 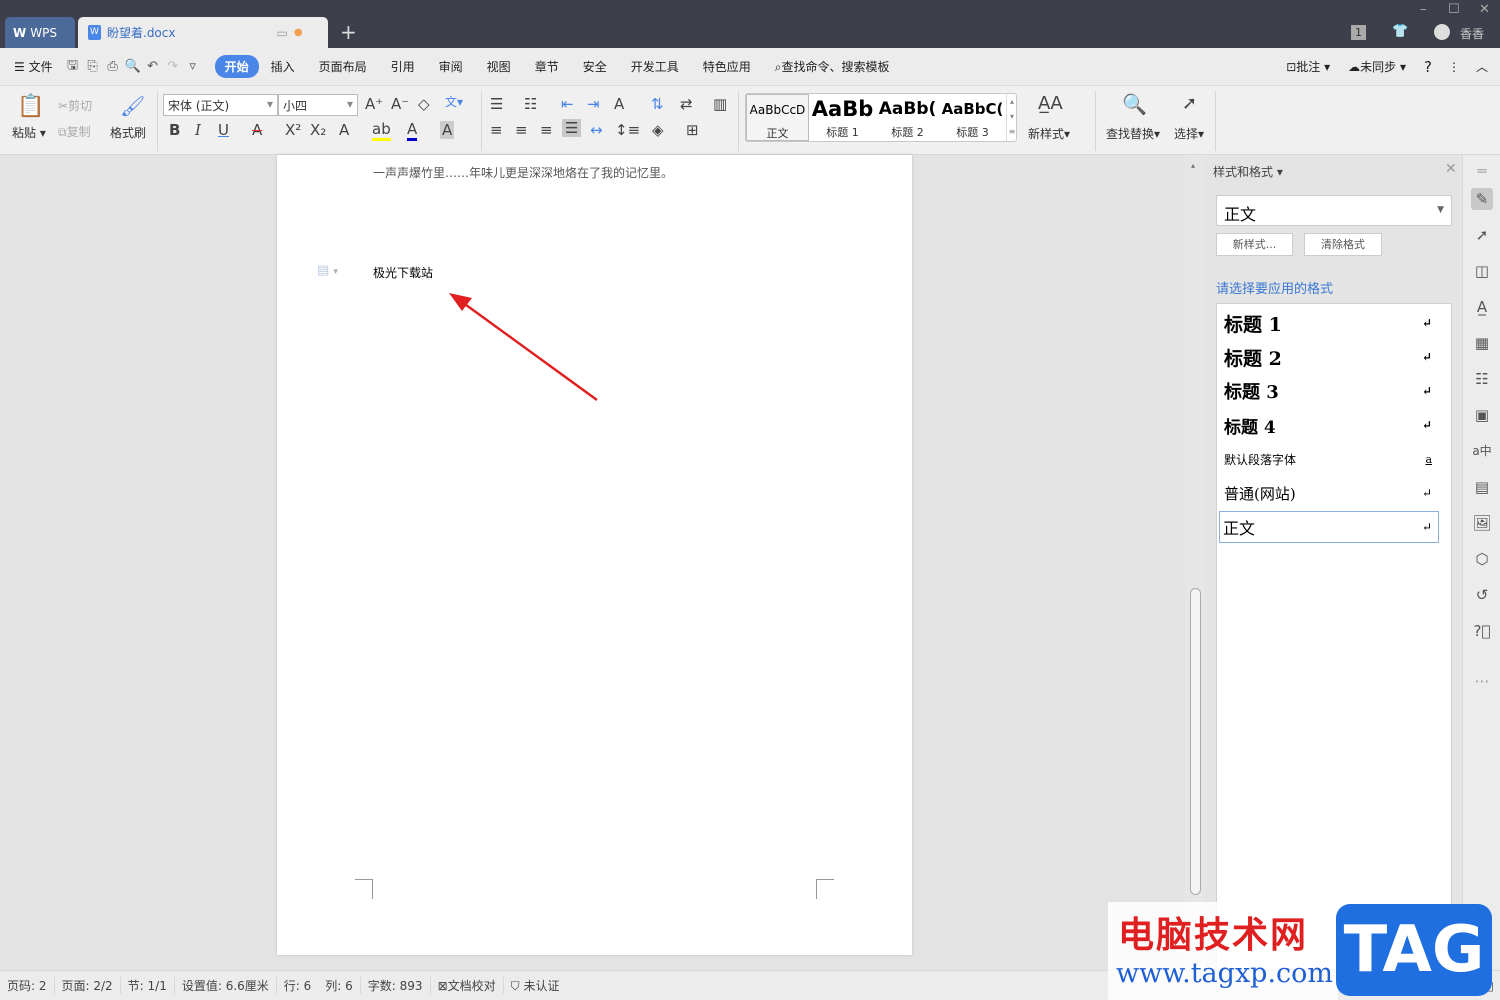 I want to click on text-style-icon: A̲, so click(x=1482, y=307).